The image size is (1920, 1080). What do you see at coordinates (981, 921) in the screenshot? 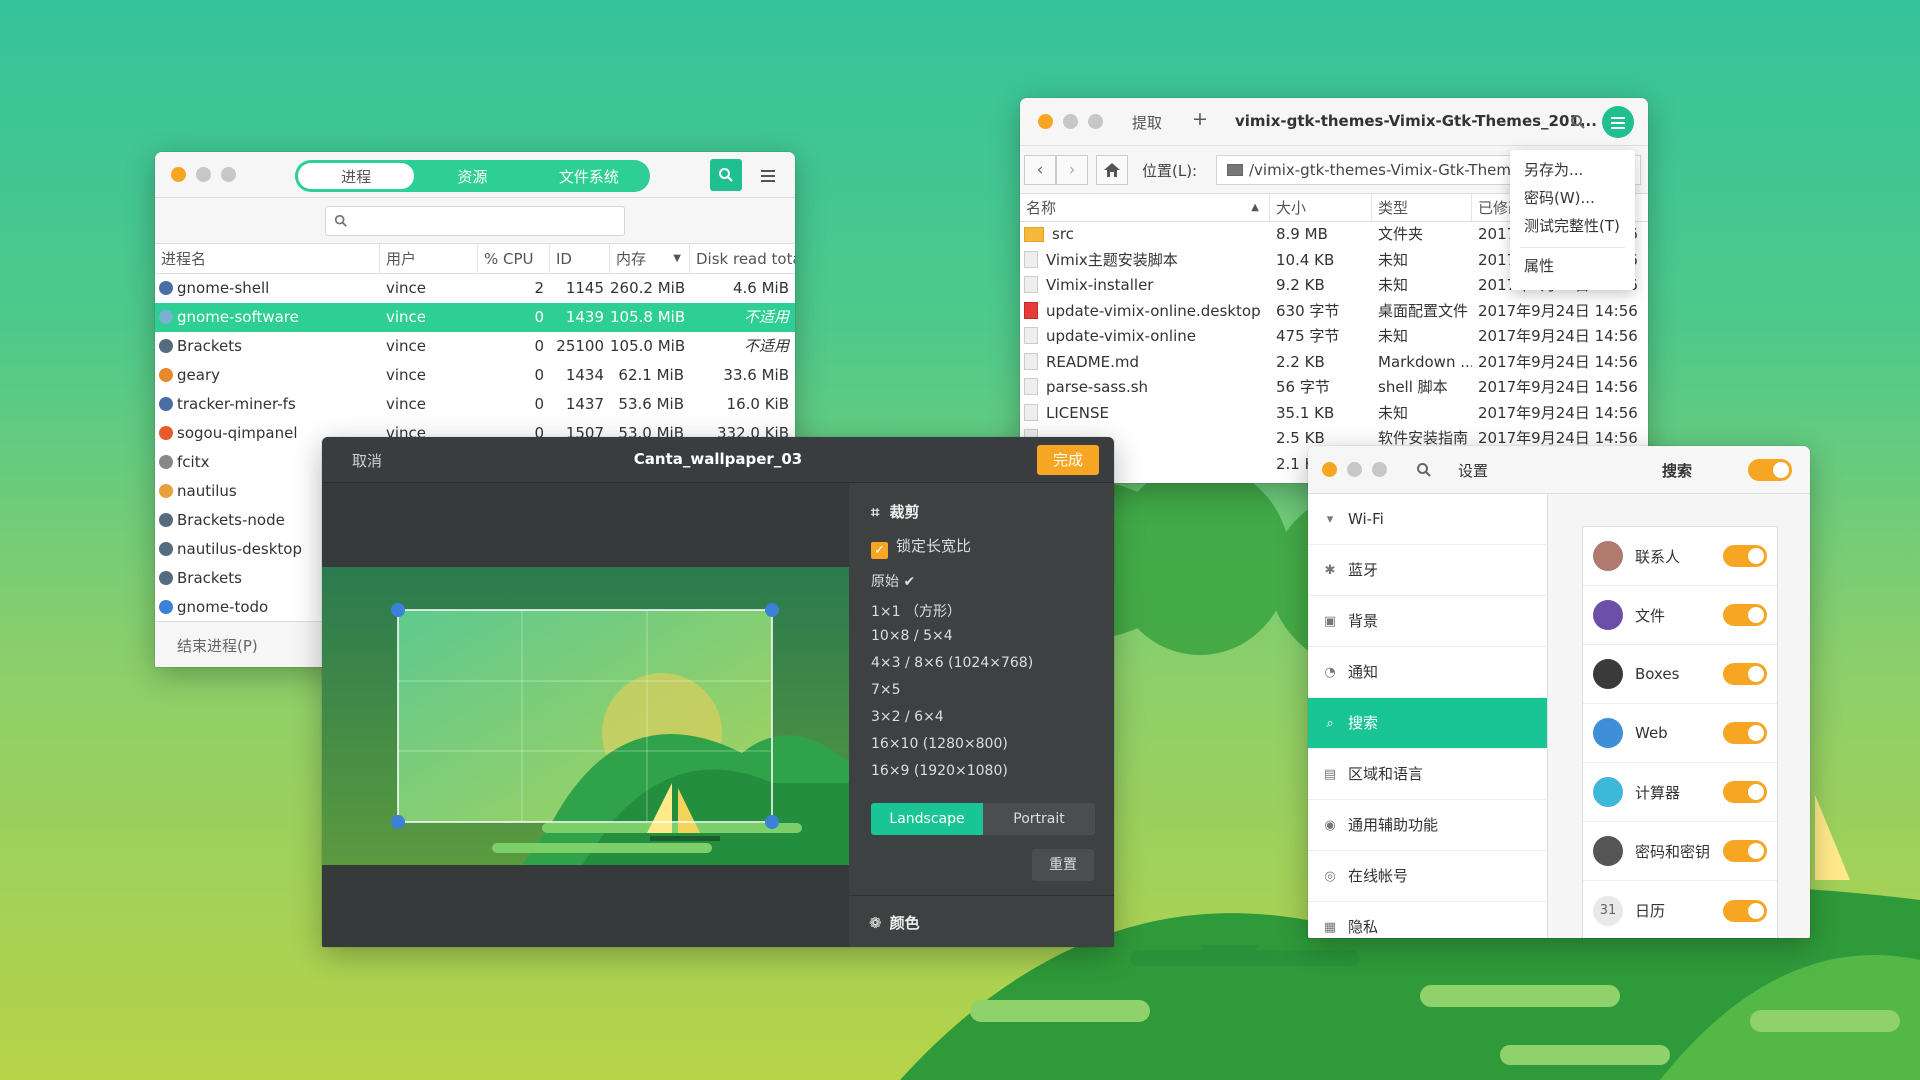
I see `color-section: ❁ 颜色` at bounding box center [981, 921].